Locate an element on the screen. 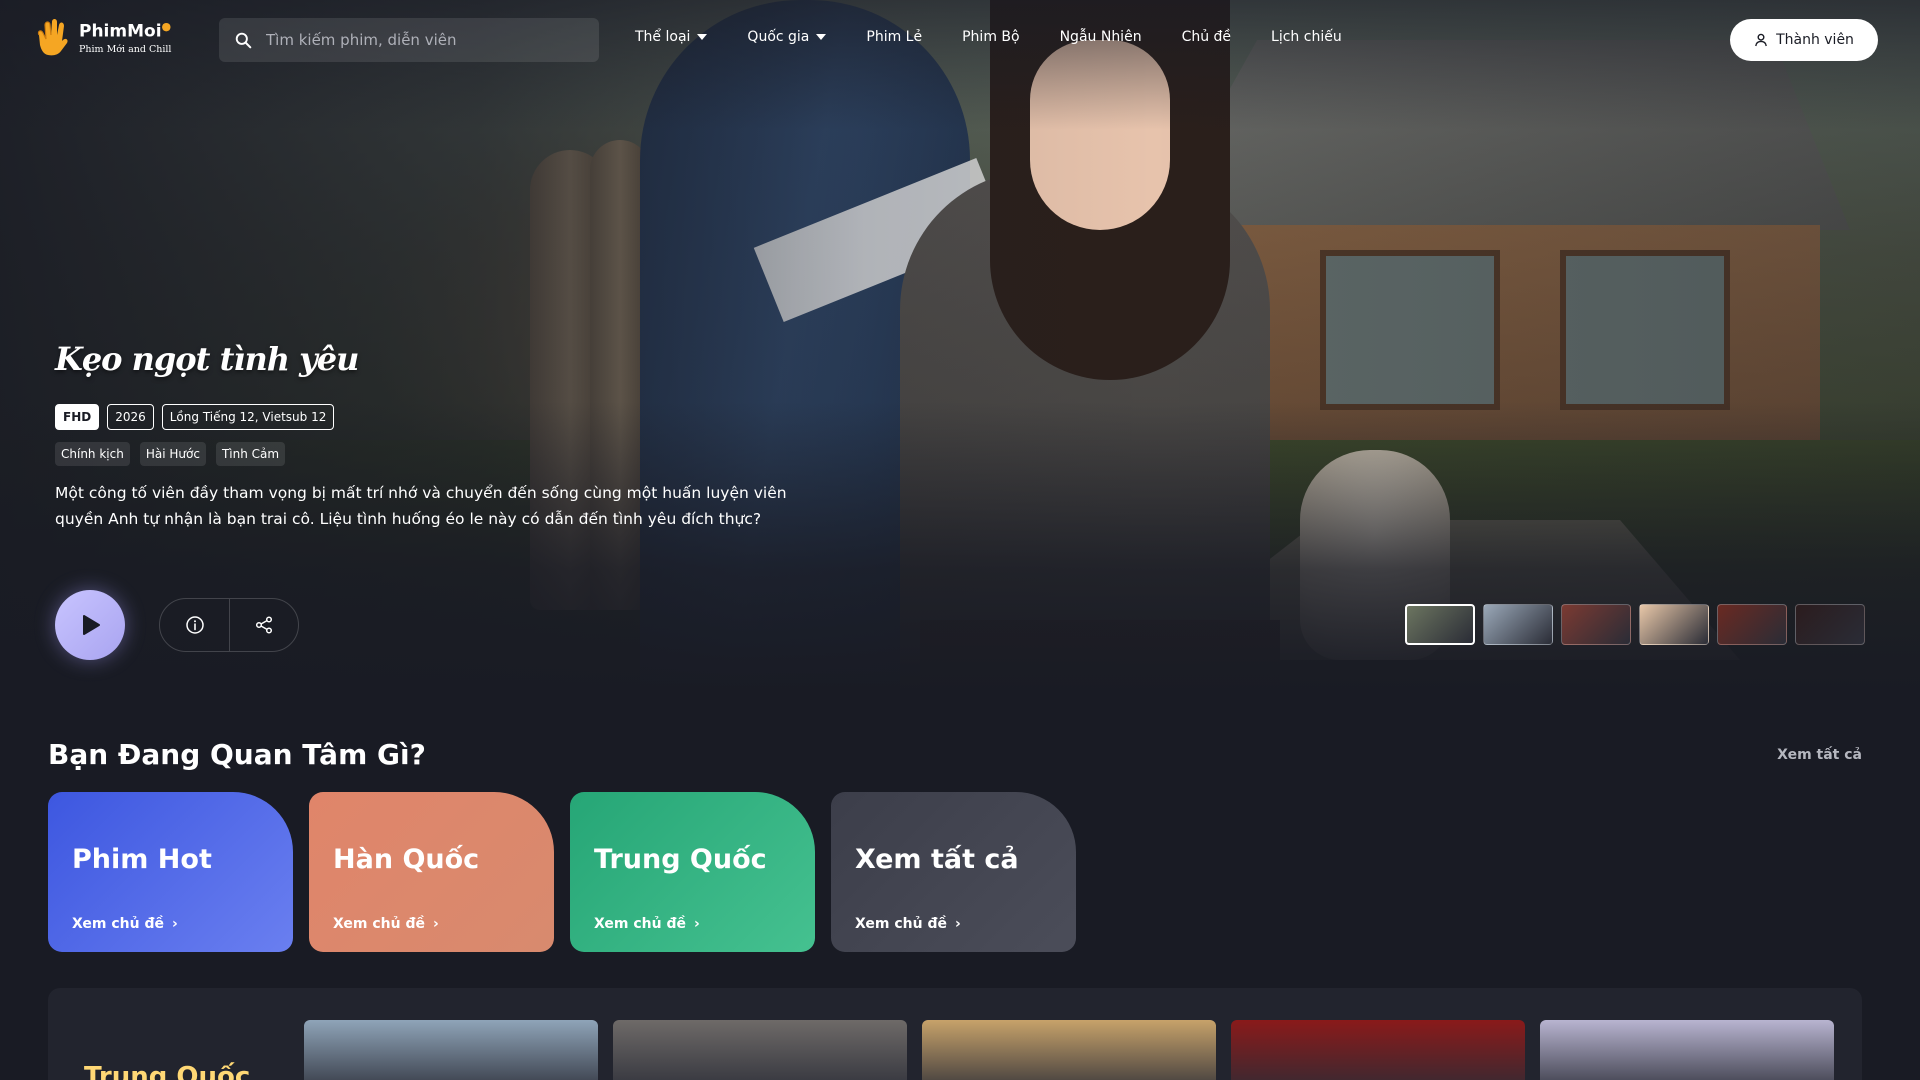 Image resolution: width=1920 pixels, height=1080 pixels. card-title: Trung Quốc is located at coordinates (680, 859).